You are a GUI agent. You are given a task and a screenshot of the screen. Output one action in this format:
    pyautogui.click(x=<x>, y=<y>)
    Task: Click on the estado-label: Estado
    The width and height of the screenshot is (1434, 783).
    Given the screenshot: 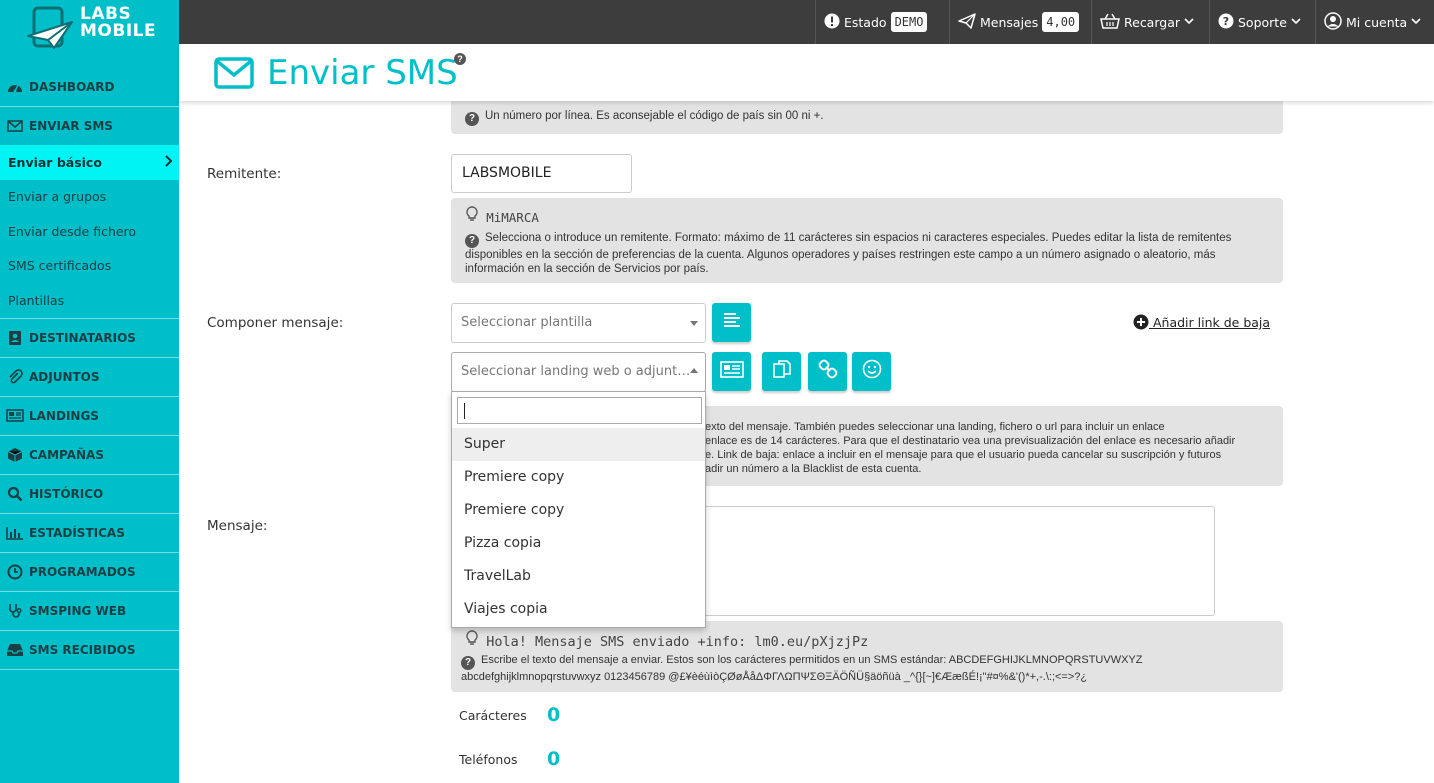 What is the action you would take?
    pyautogui.click(x=865, y=22)
    